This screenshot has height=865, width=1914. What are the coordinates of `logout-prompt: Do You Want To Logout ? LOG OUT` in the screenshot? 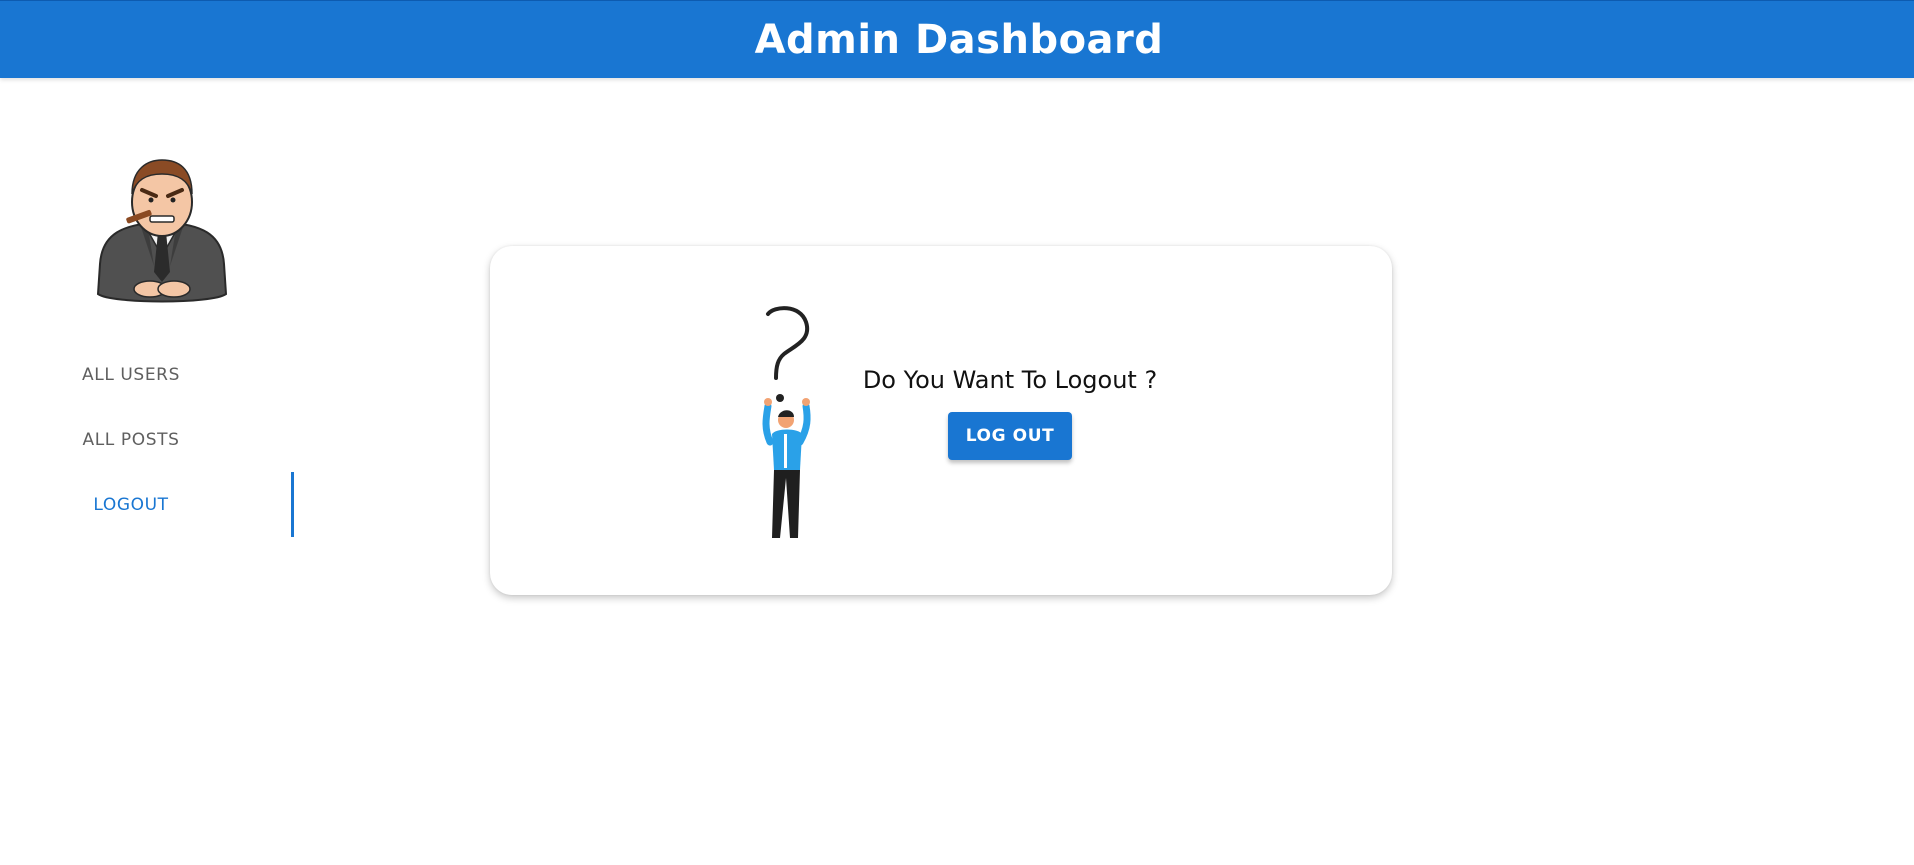 It's located at (1010, 413).